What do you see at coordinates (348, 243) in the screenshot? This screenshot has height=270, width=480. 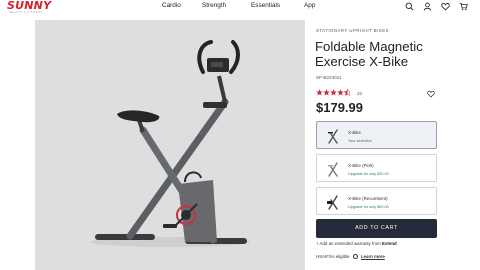 I see `warranty-text: + Add an extended warranty from` at bounding box center [348, 243].